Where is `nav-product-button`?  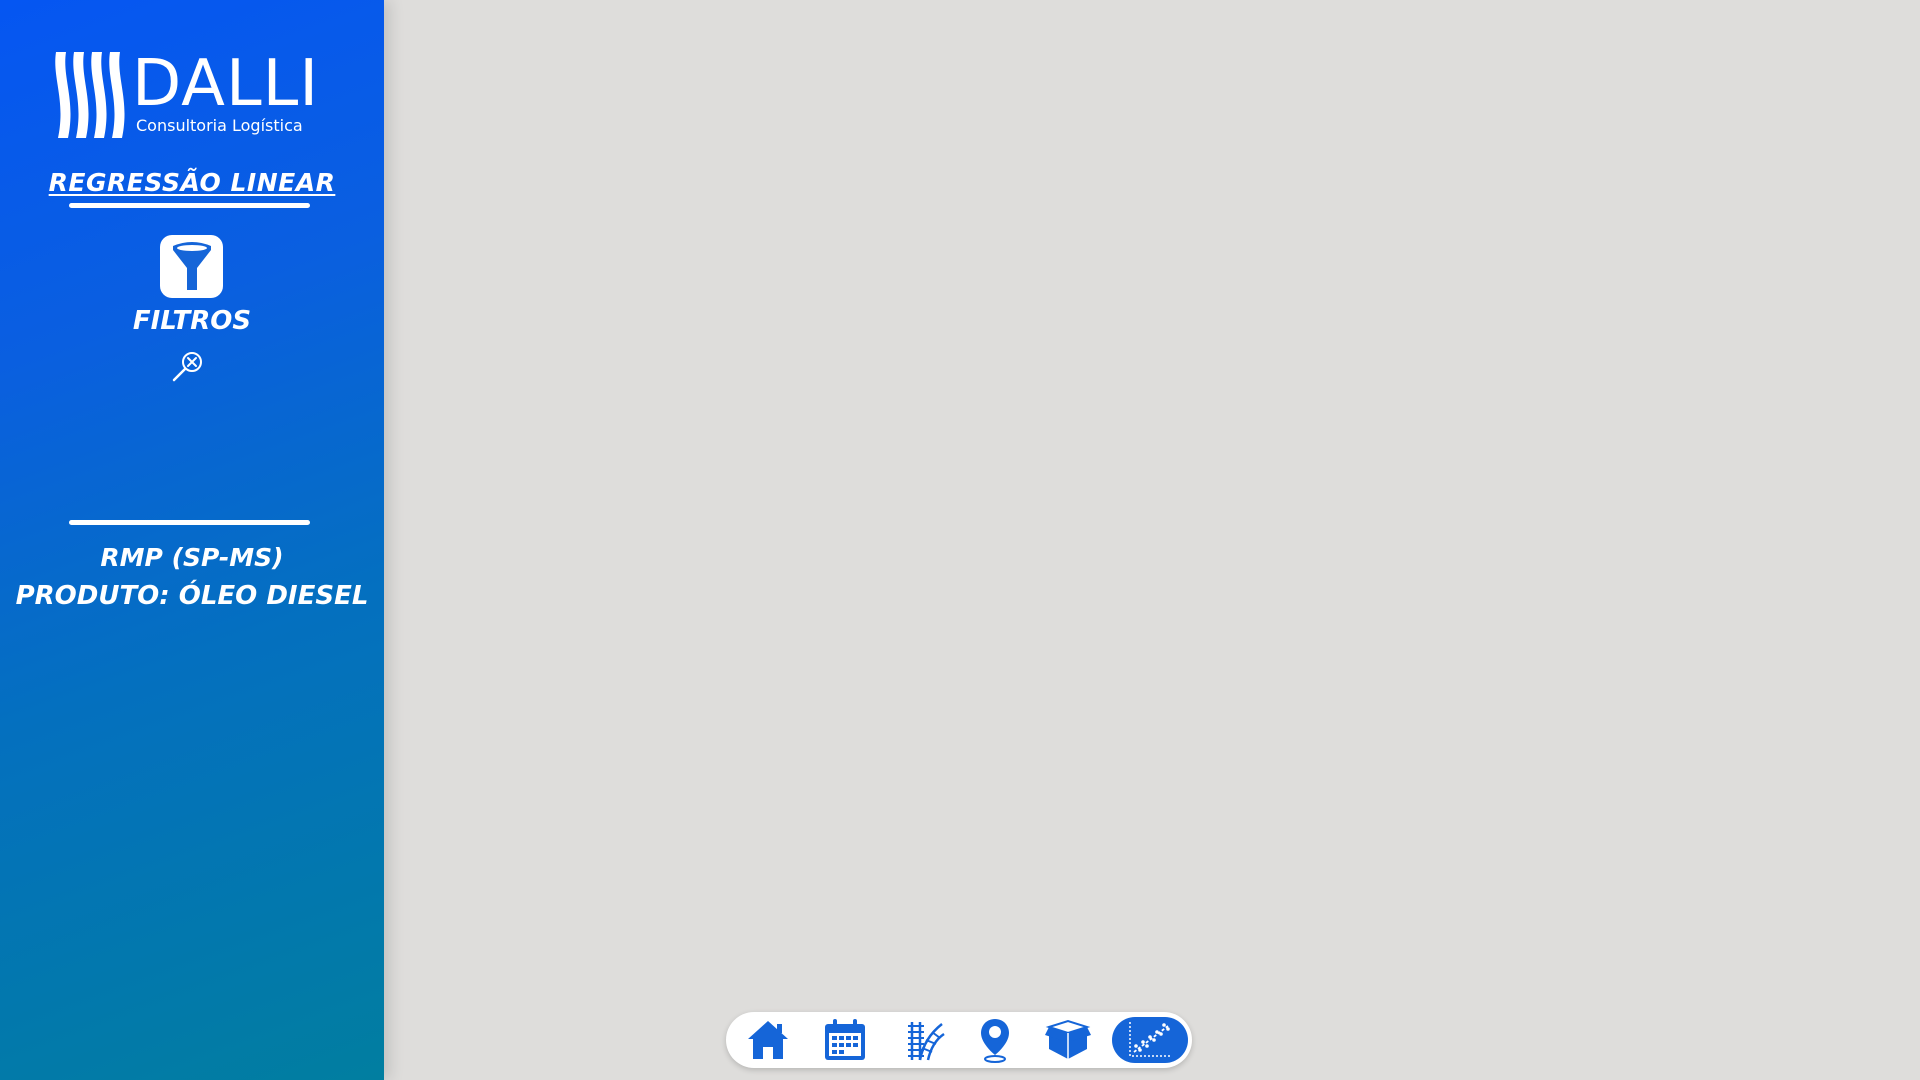
nav-product-button is located at coordinates (1068, 1040).